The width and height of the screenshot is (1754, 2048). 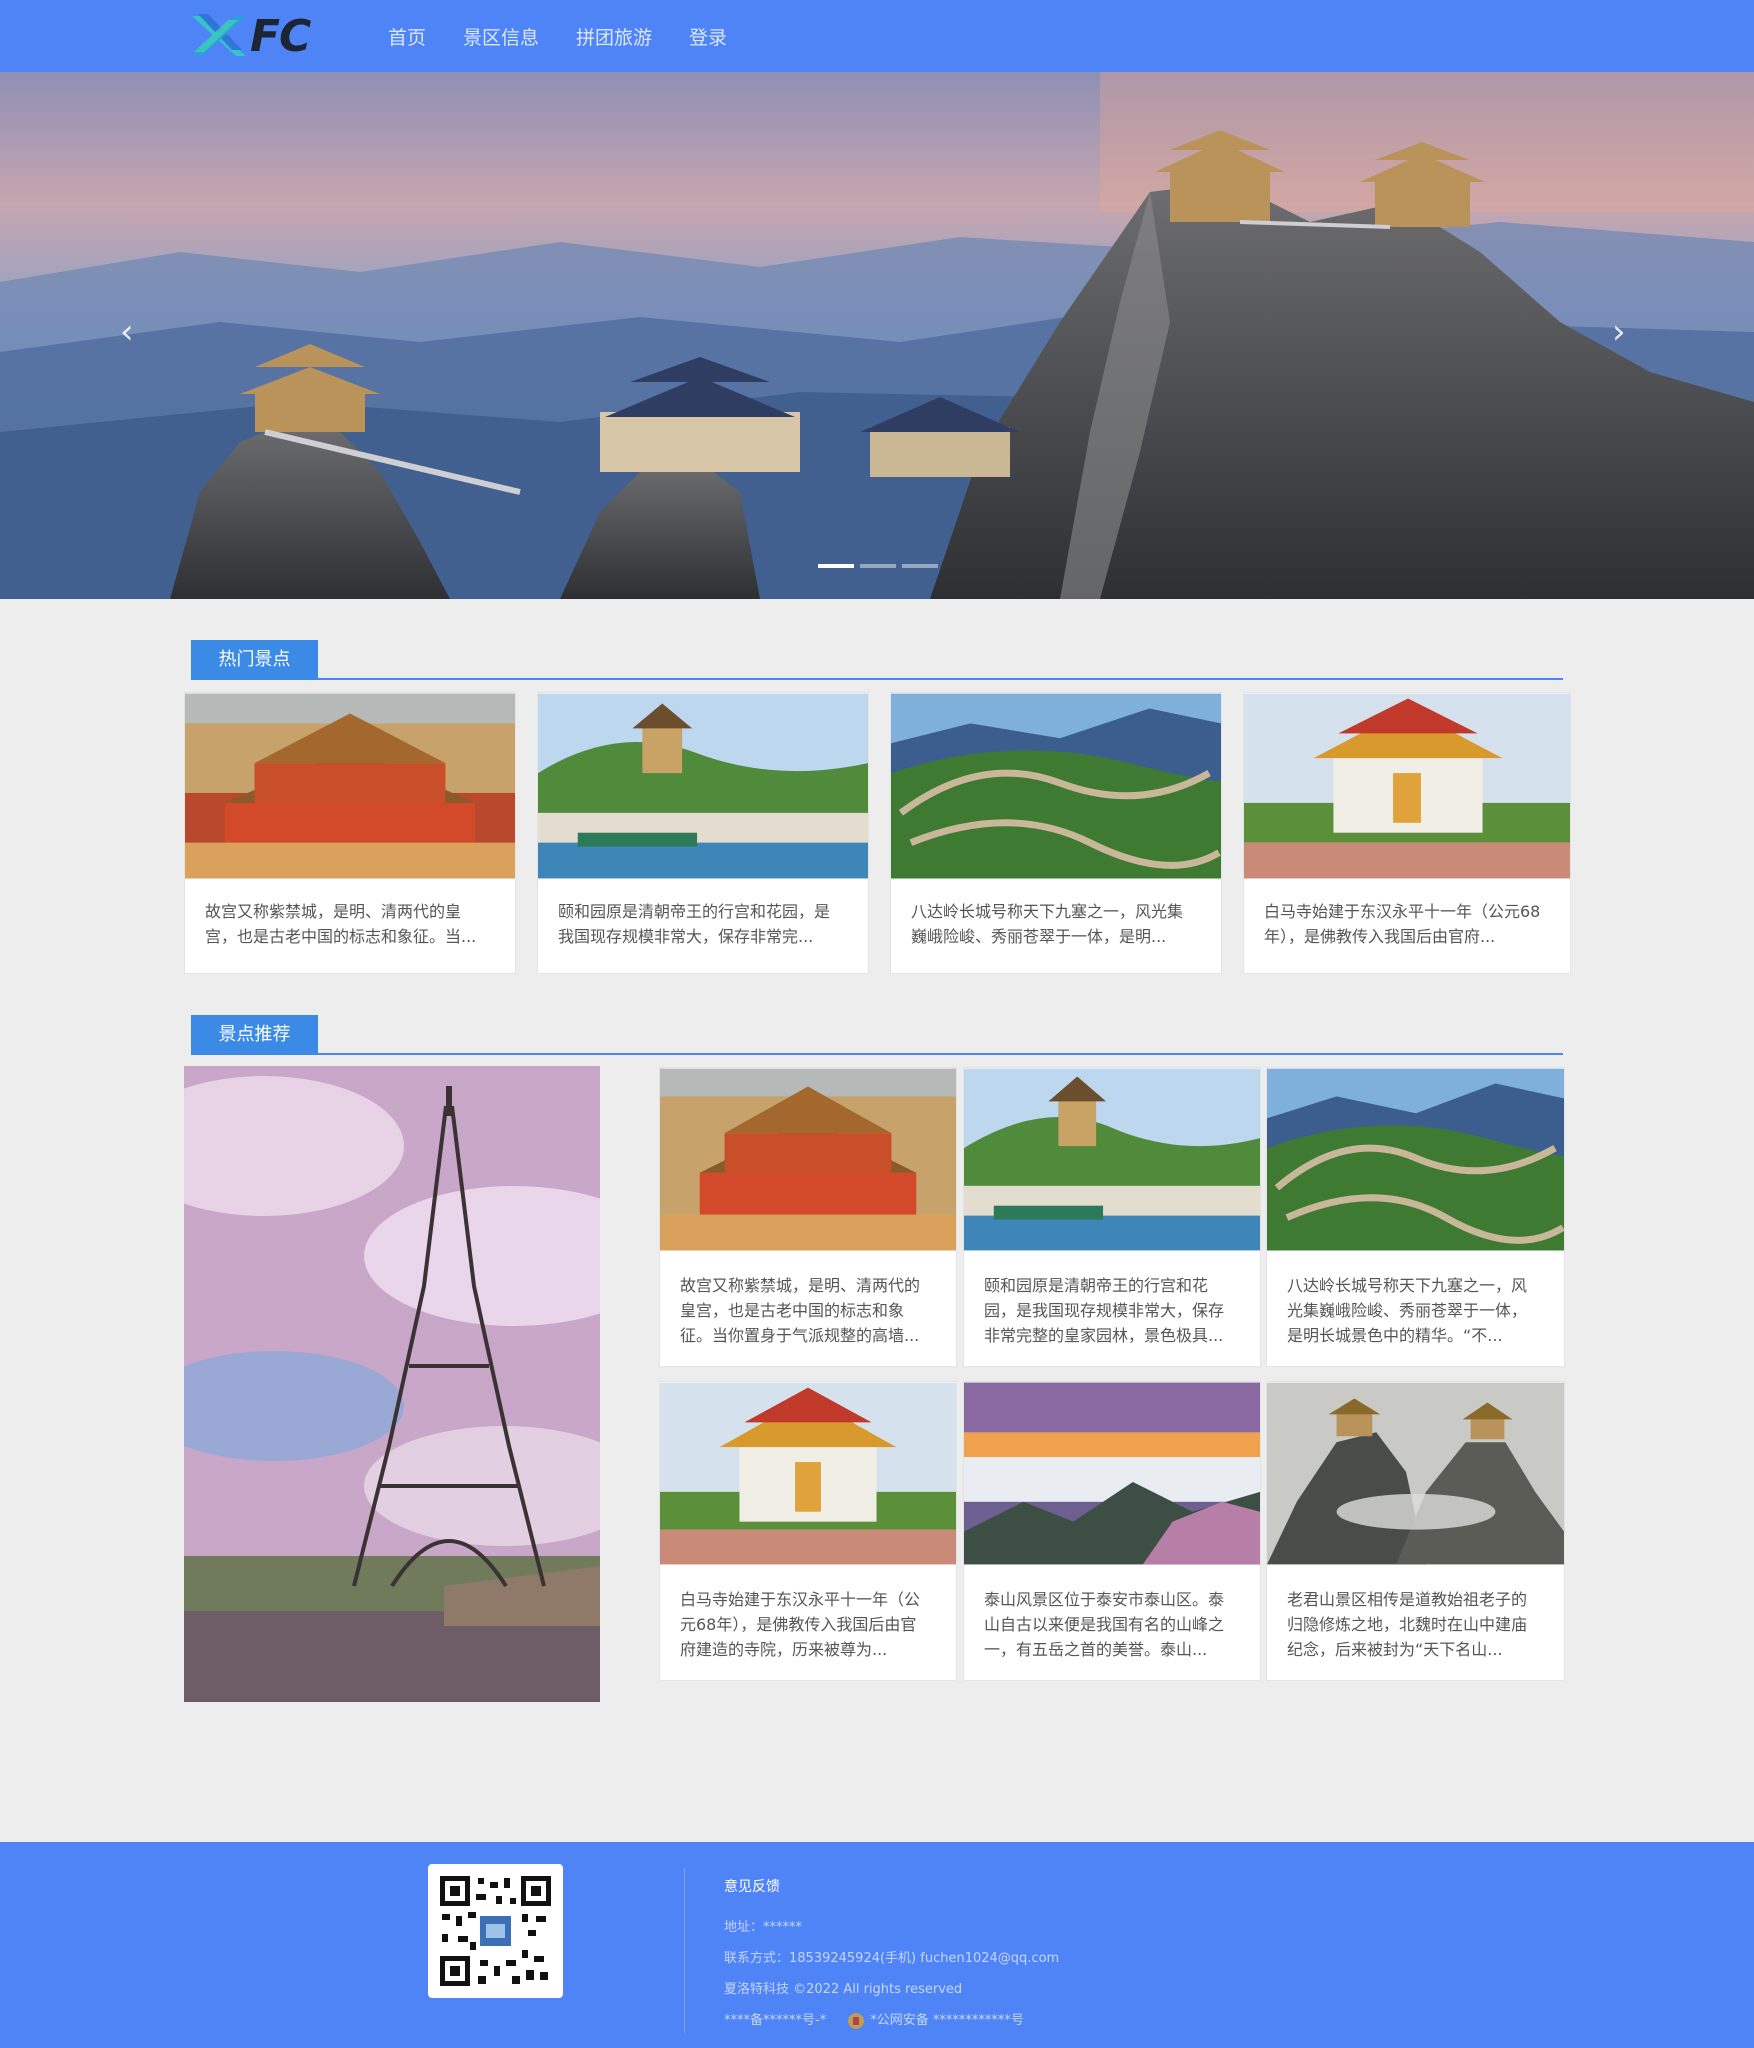 I want to click on laojun-mountain-thumbnail, so click(x=1415, y=1473).